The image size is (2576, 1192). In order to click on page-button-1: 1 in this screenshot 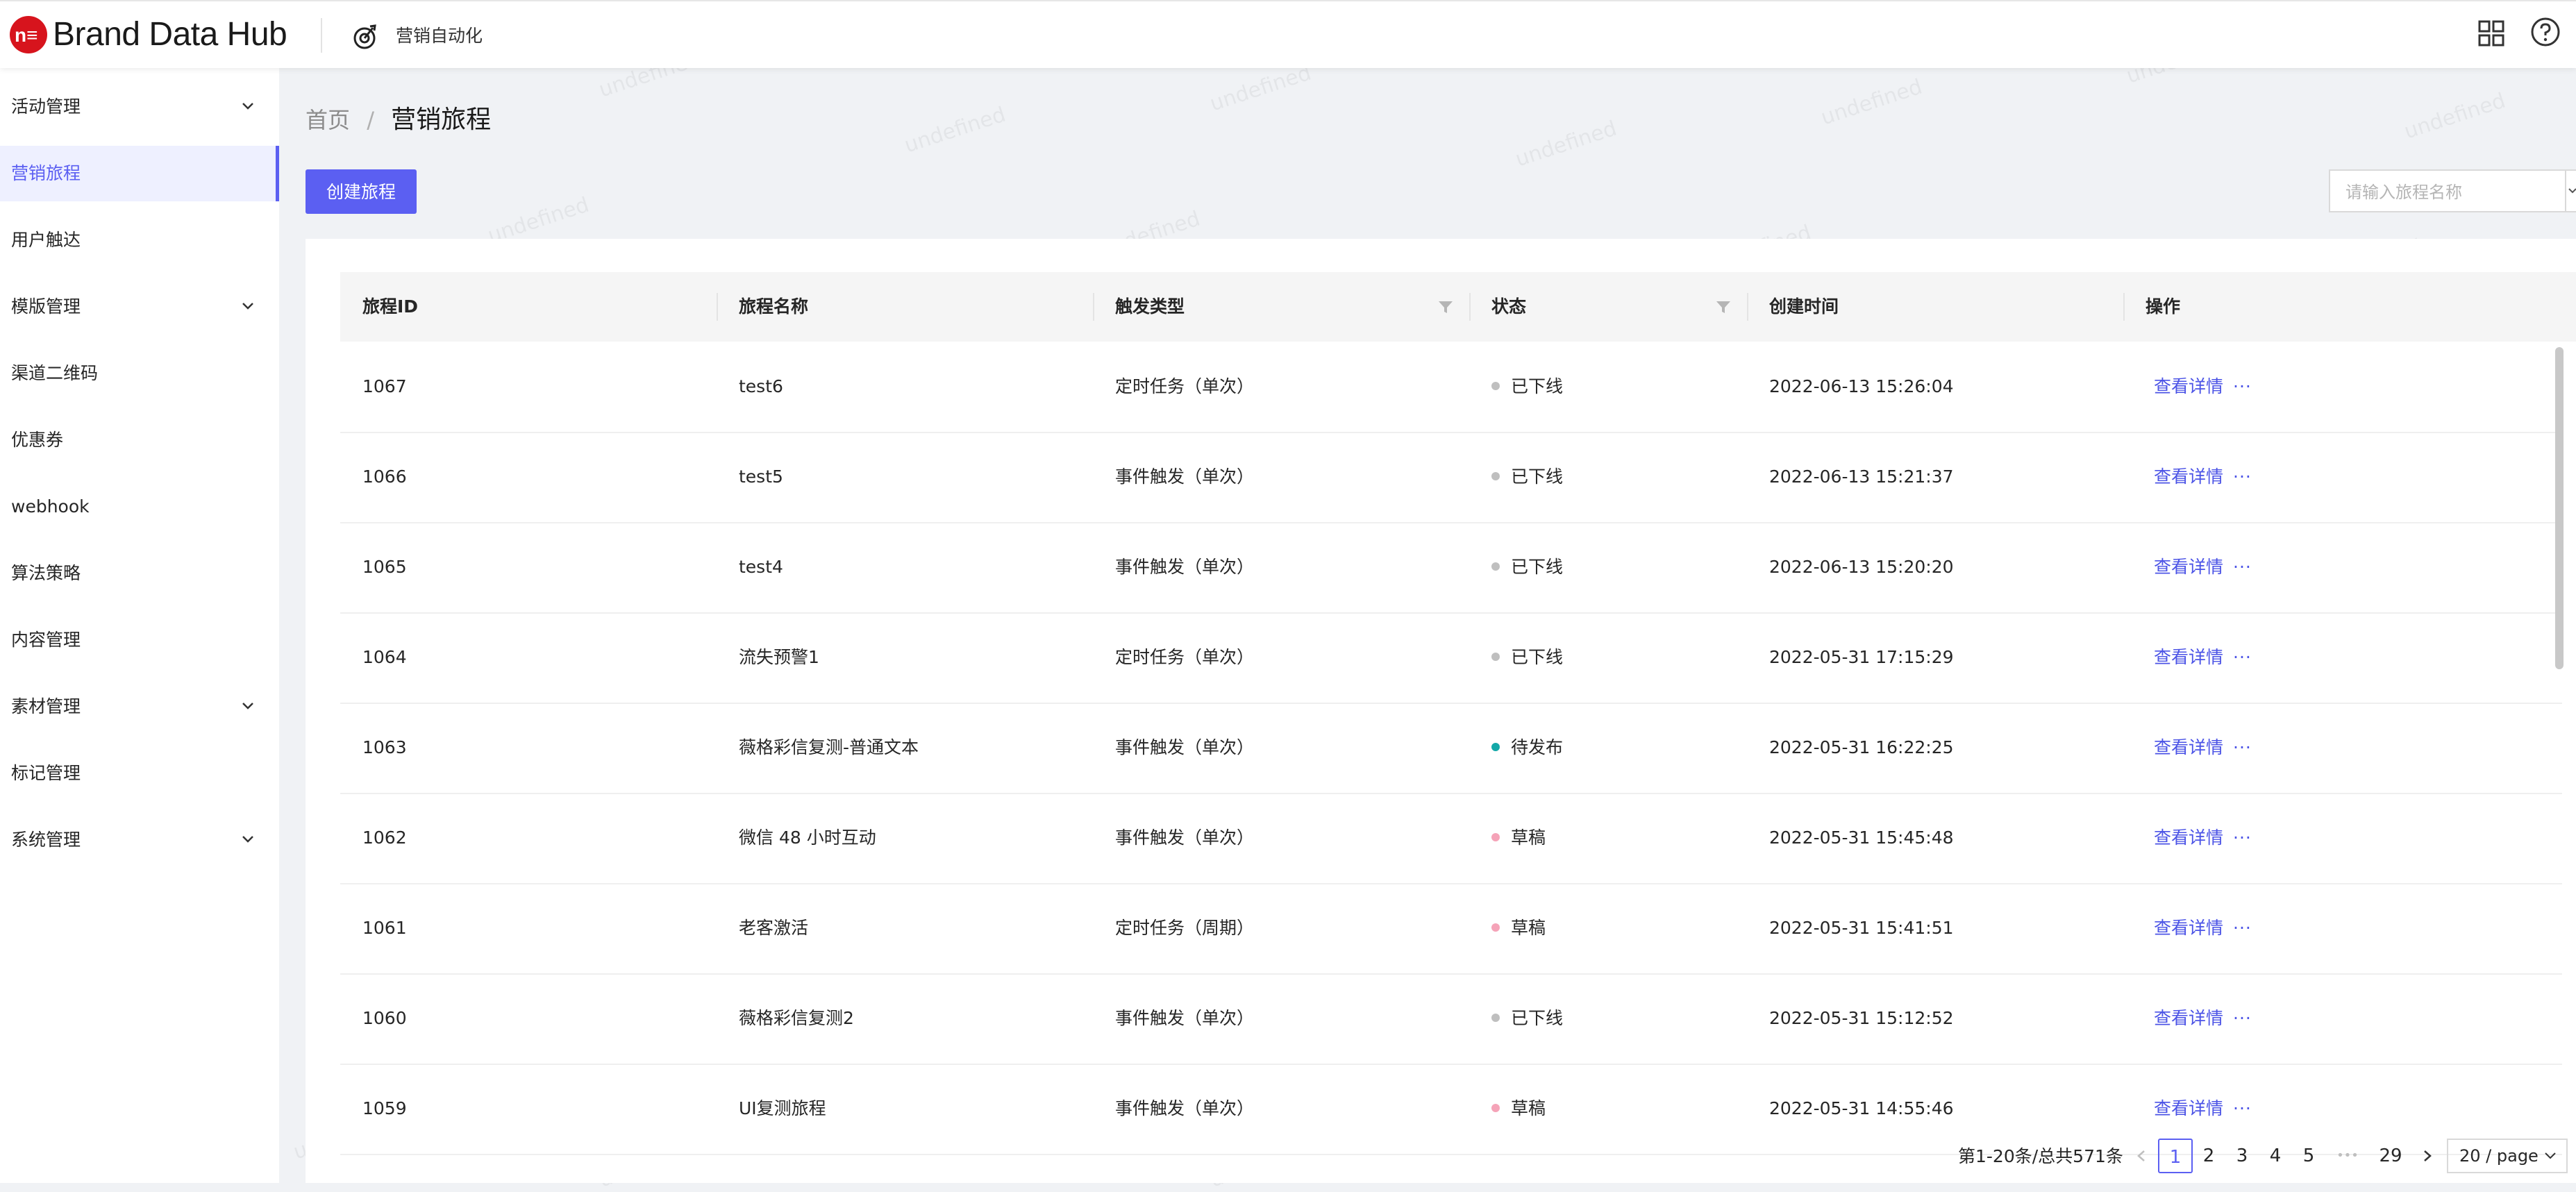, I will do `click(2175, 1156)`.